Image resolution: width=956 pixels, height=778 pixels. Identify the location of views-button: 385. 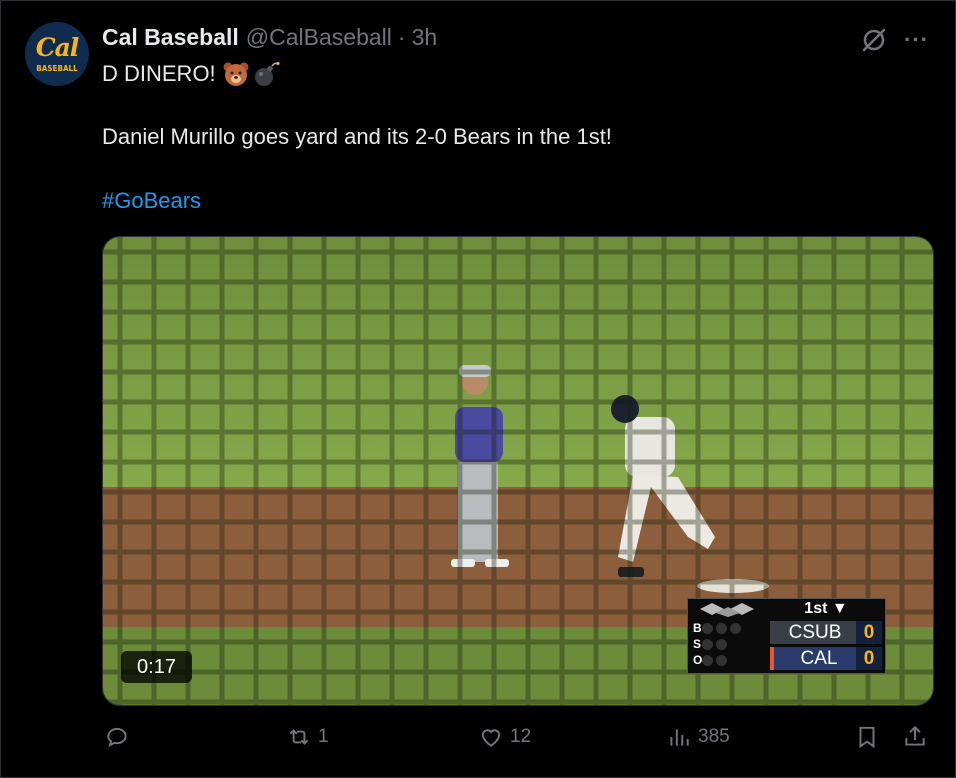
(698, 737).